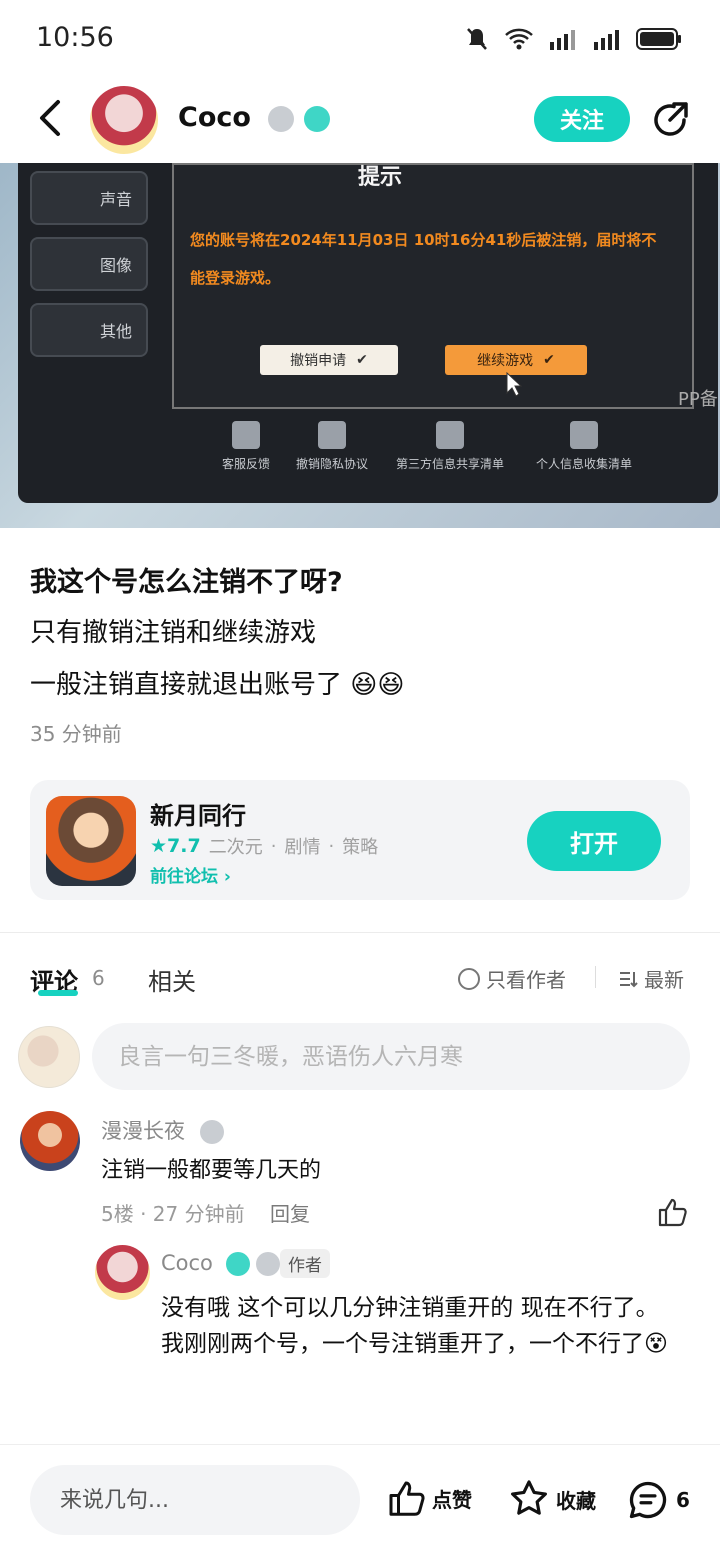 The height and width of the screenshot is (1555, 720). What do you see at coordinates (377, 685) in the screenshot?
I see `laughing-emoji-icon: 😆😆` at bounding box center [377, 685].